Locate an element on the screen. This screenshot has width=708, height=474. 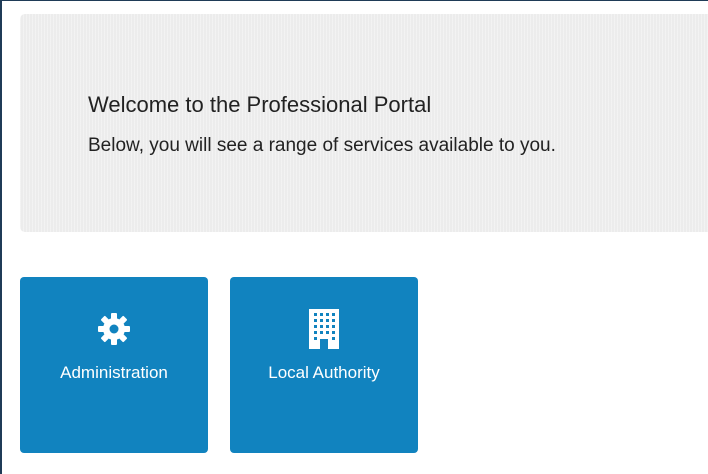
gear-icon is located at coordinates (114, 329).